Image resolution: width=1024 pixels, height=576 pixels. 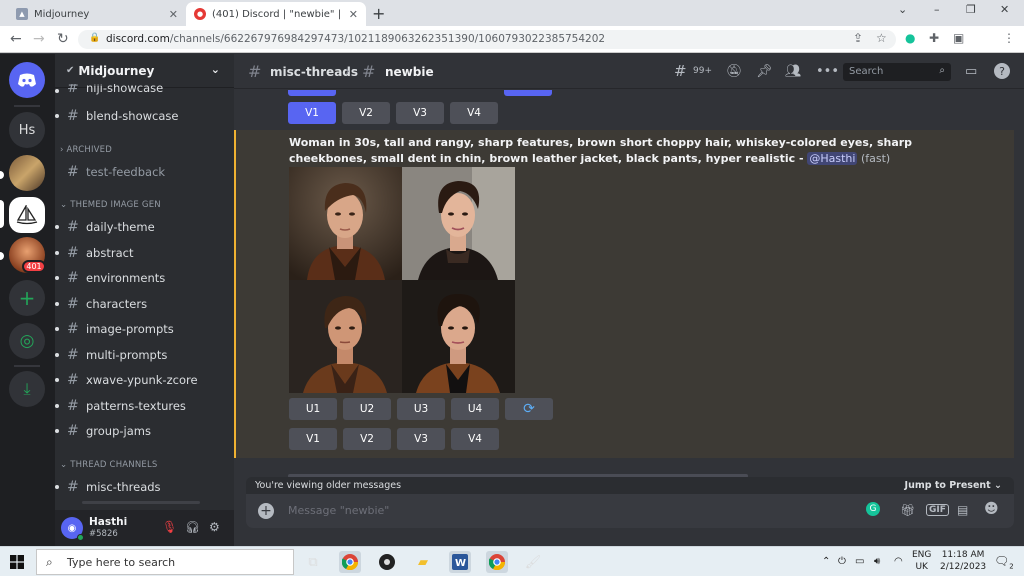 I want to click on muted-bell-icon: 🔕︎, so click(x=734, y=71).